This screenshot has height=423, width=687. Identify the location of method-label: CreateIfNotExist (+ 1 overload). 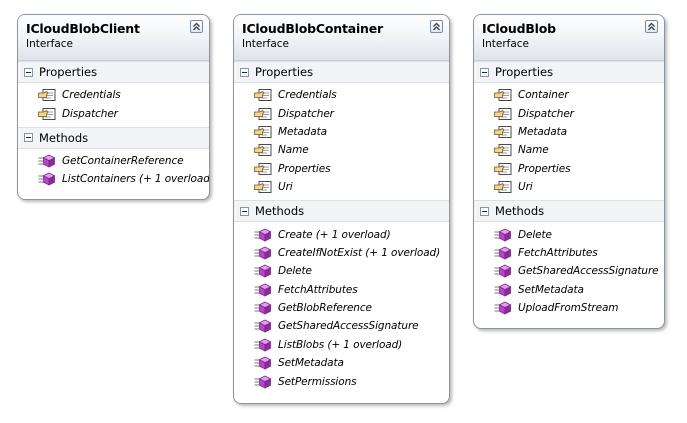
(359, 252).